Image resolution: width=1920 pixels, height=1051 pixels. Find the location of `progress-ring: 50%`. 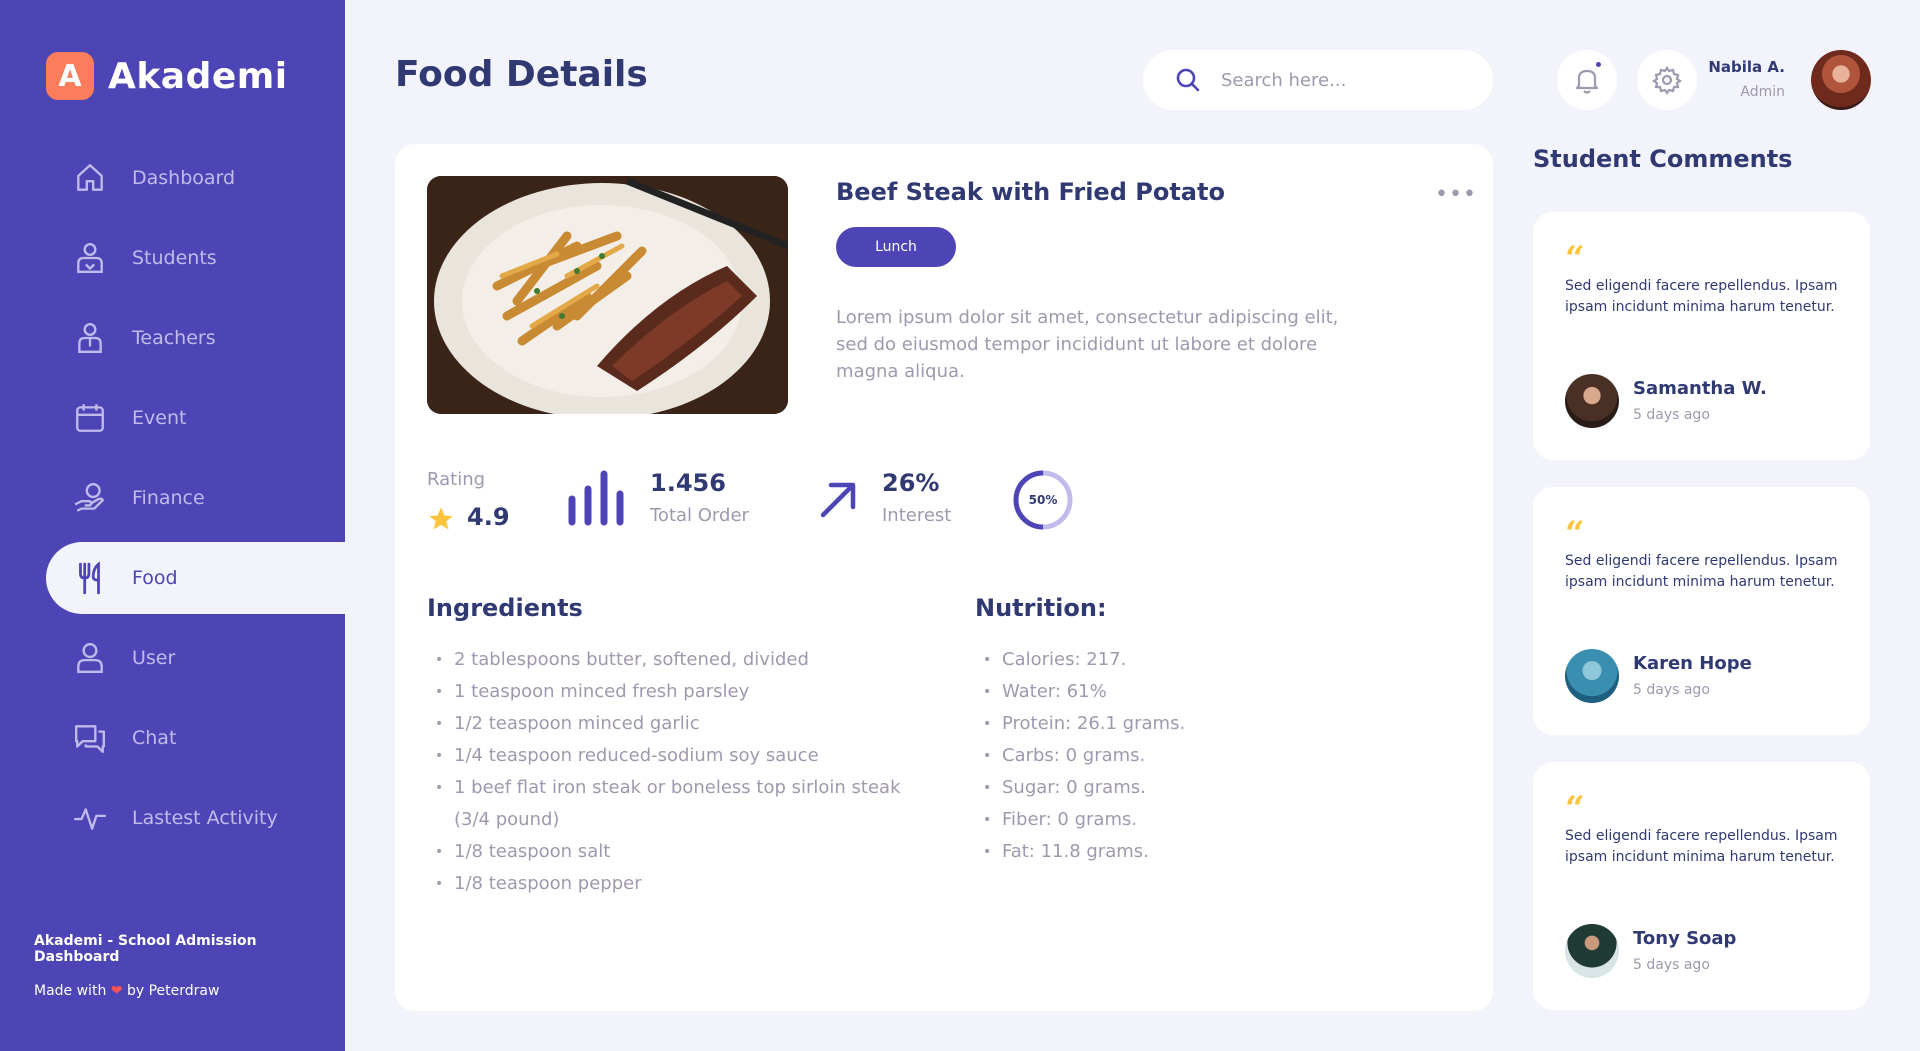

progress-ring: 50% is located at coordinates (1043, 500).